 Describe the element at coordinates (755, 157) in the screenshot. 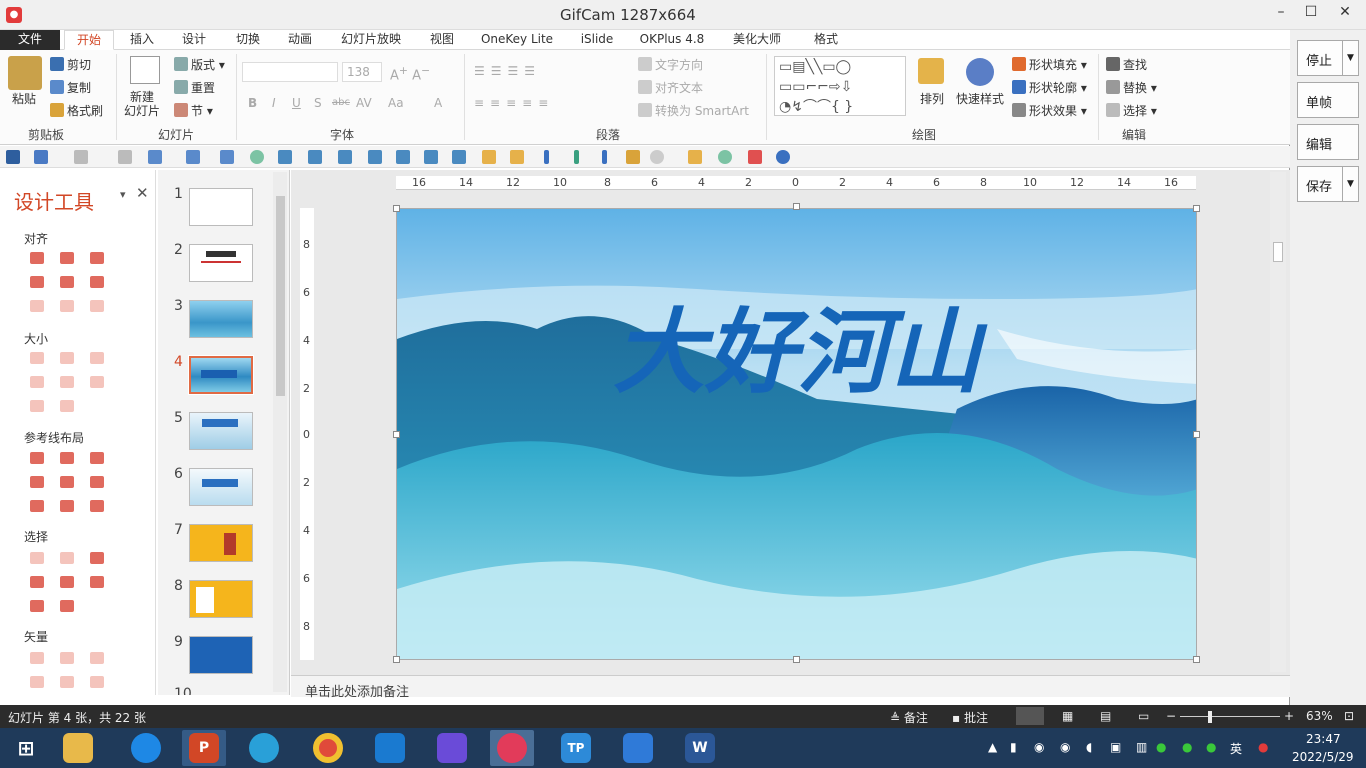

I see `crop-icon` at that location.